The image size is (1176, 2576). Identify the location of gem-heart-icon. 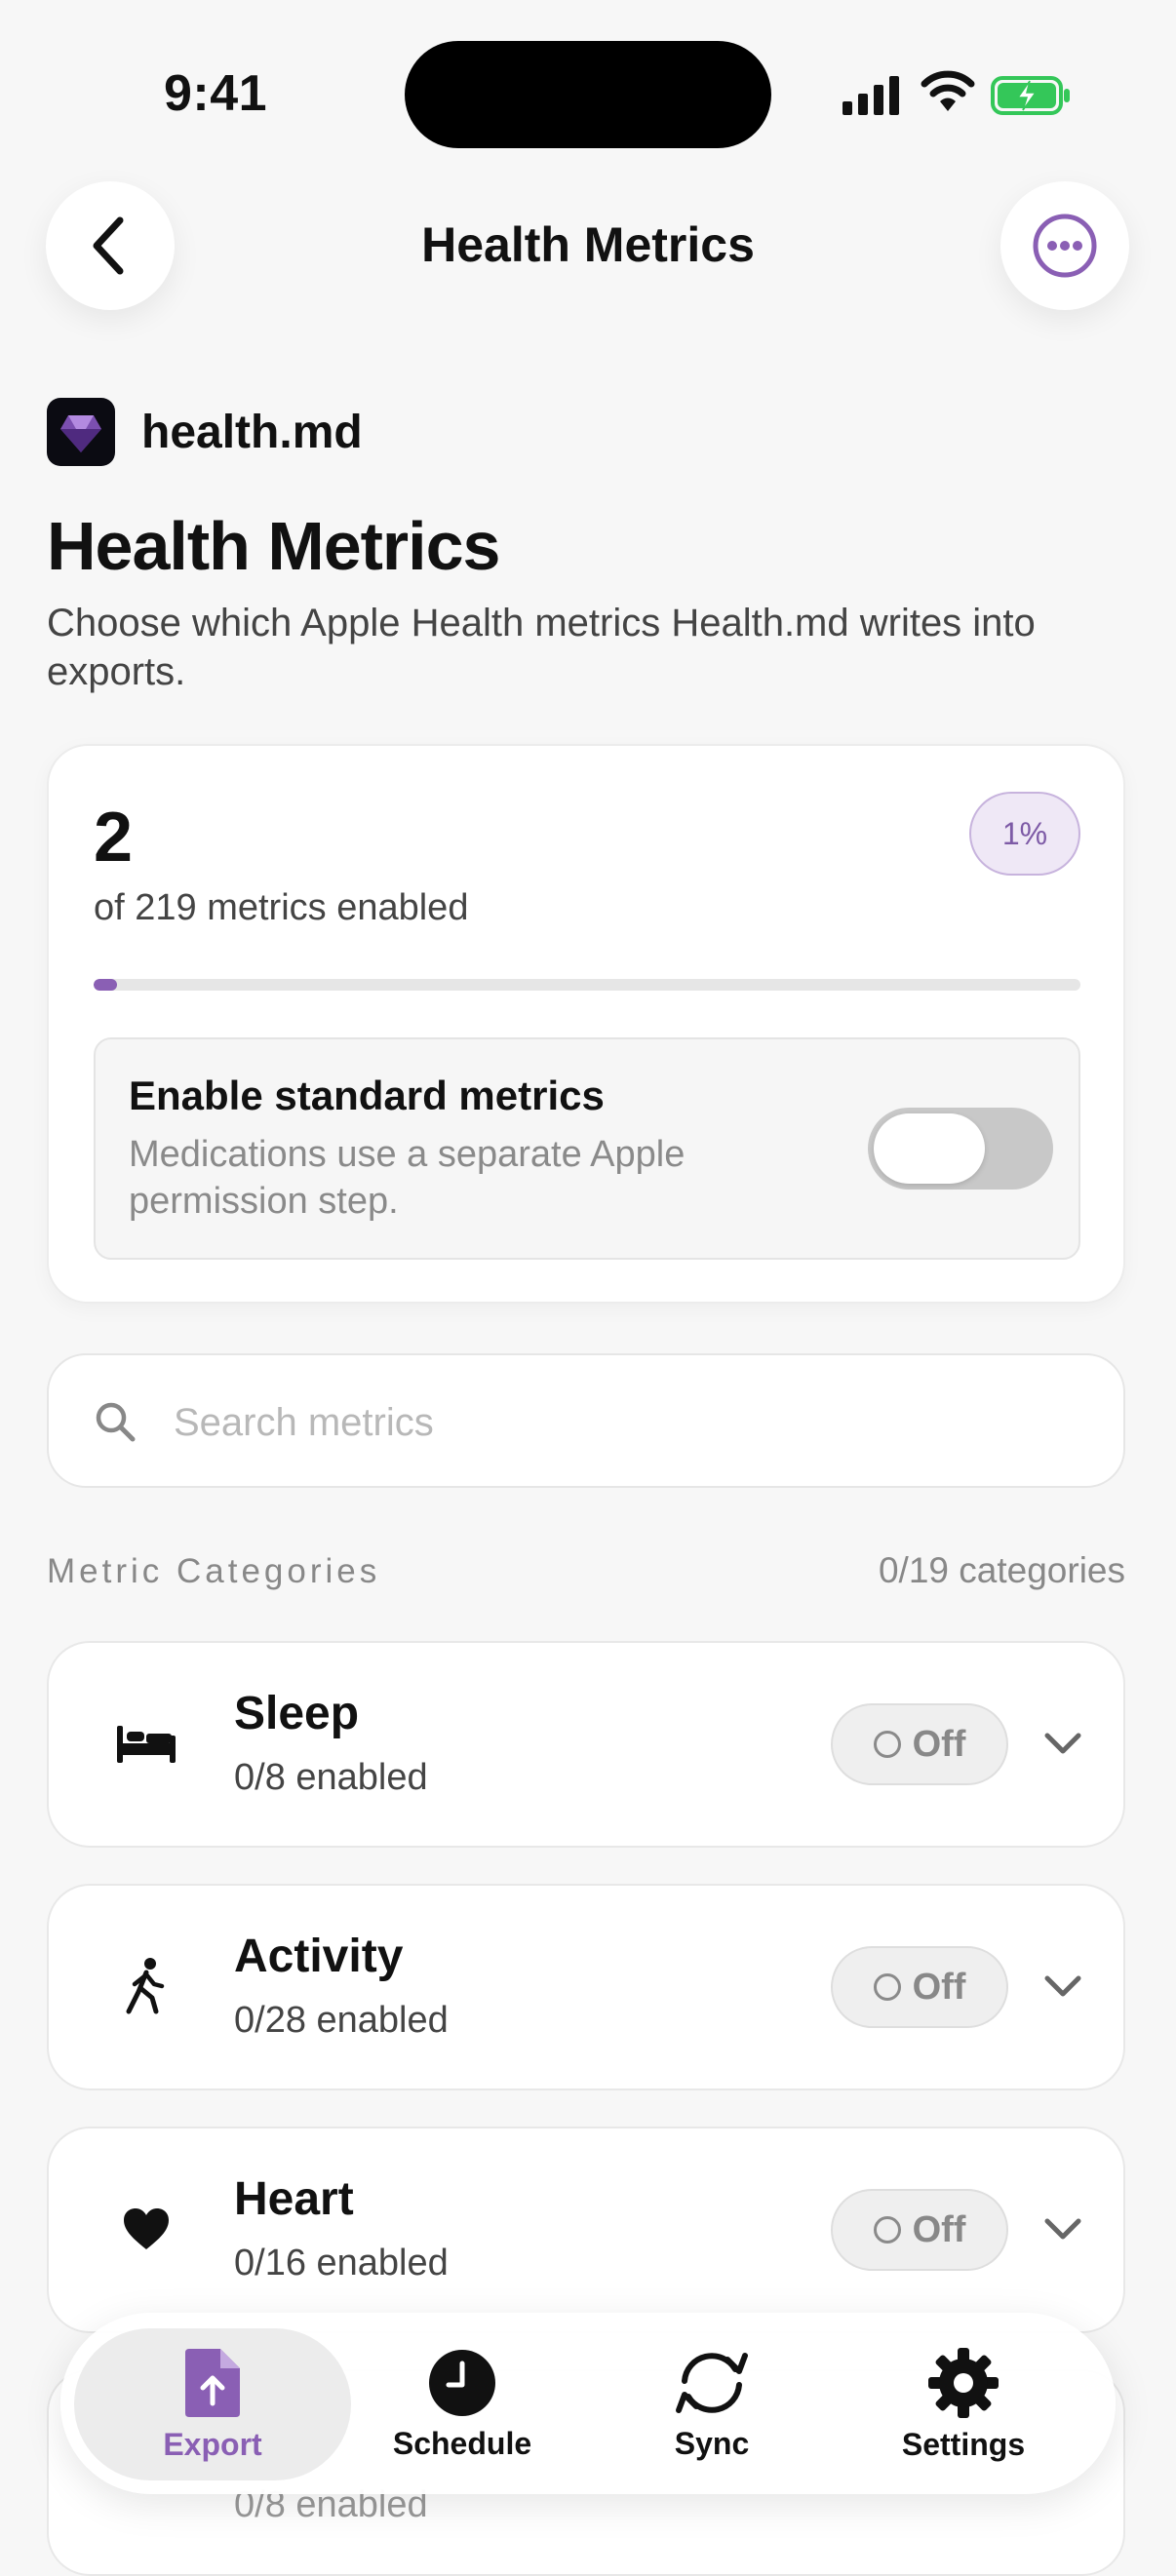
(80, 433).